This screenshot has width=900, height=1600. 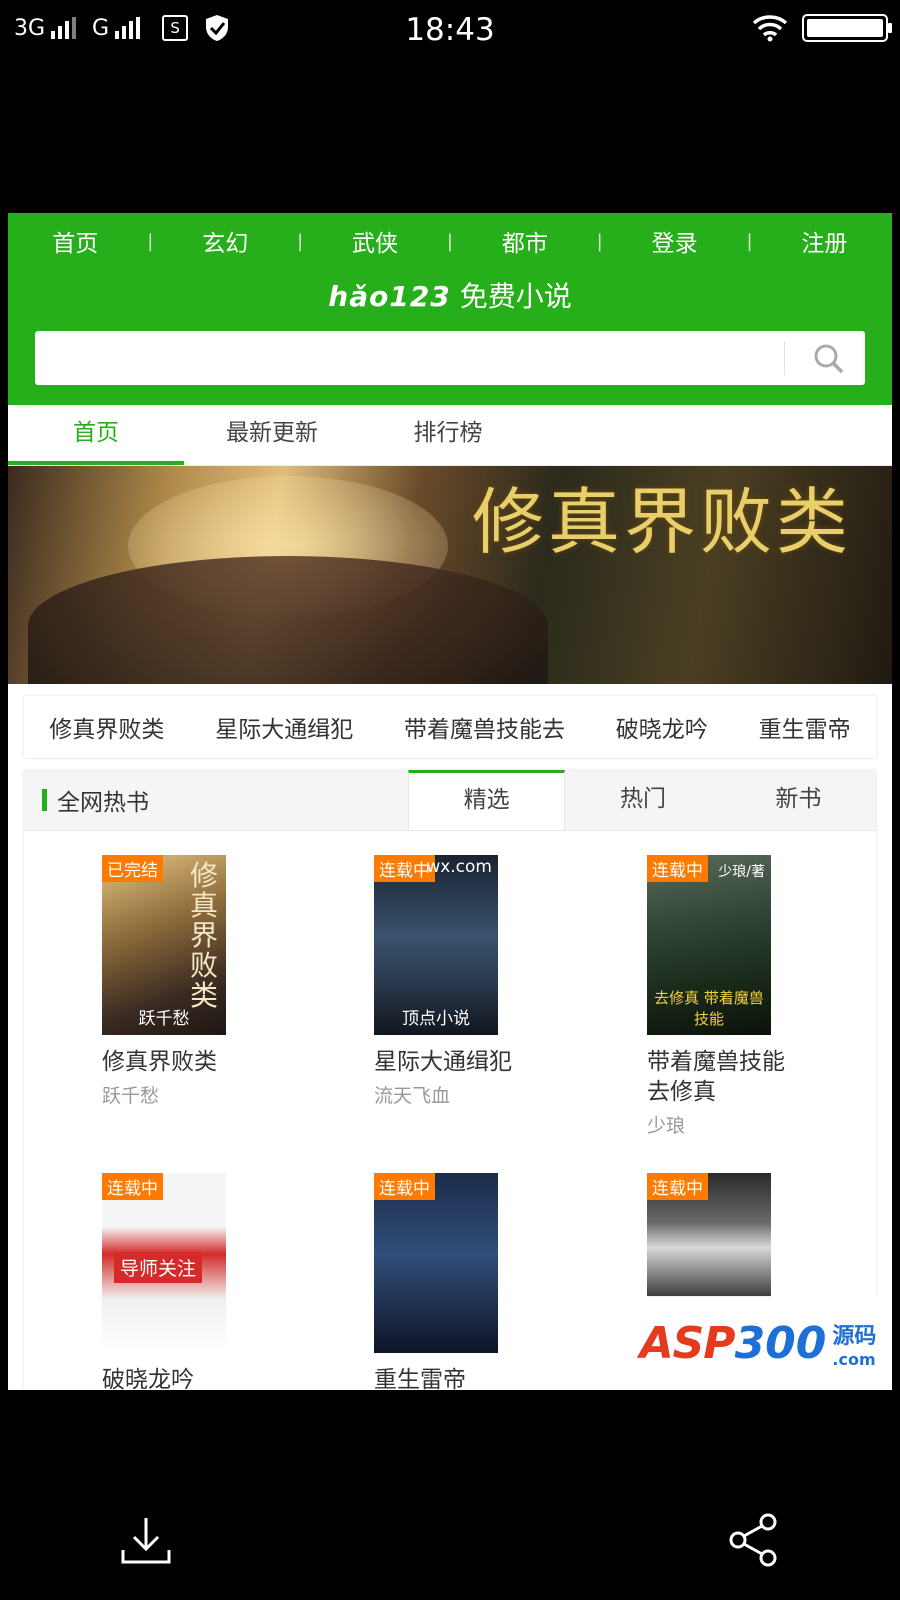 What do you see at coordinates (103, 803) in the screenshot?
I see `panel-title-text: 全网热书` at bounding box center [103, 803].